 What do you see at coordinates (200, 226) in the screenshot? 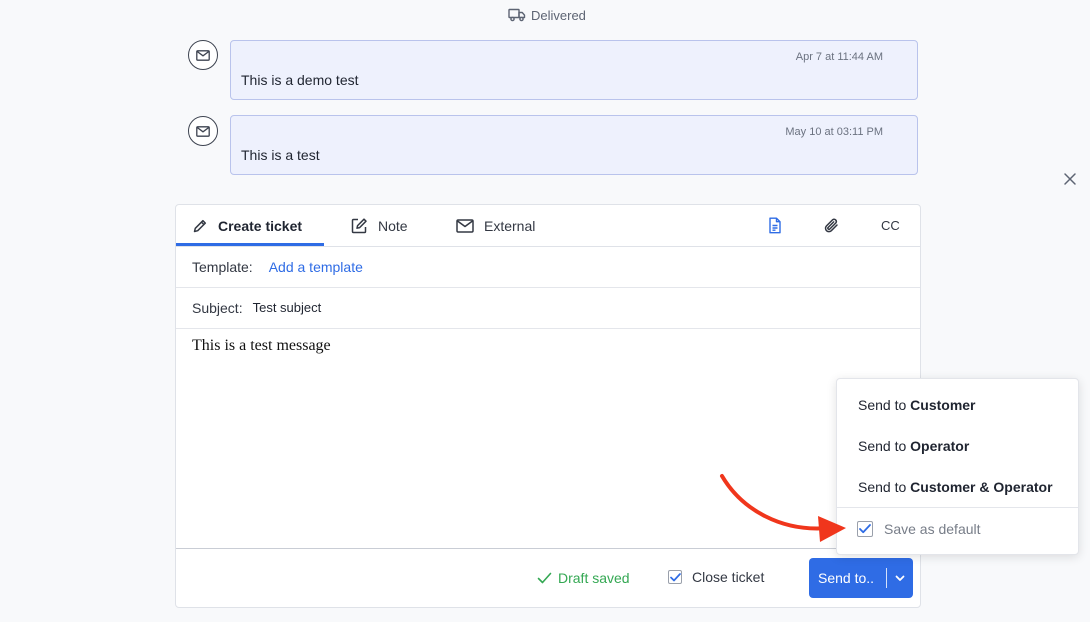
I see `pencil-icon` at bounding box center [200, 226].